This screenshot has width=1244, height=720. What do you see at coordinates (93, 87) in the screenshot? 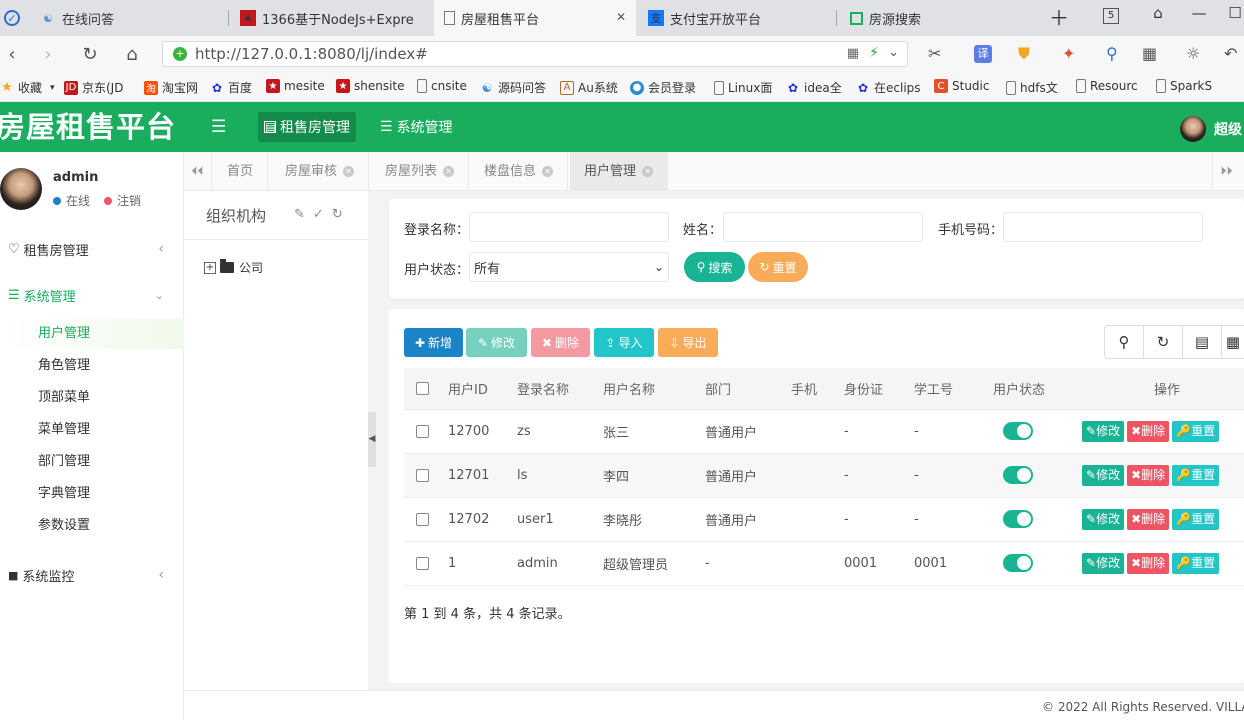
I see `bookmark-item: JD 京东(JD` at bounding box center [93, 87].